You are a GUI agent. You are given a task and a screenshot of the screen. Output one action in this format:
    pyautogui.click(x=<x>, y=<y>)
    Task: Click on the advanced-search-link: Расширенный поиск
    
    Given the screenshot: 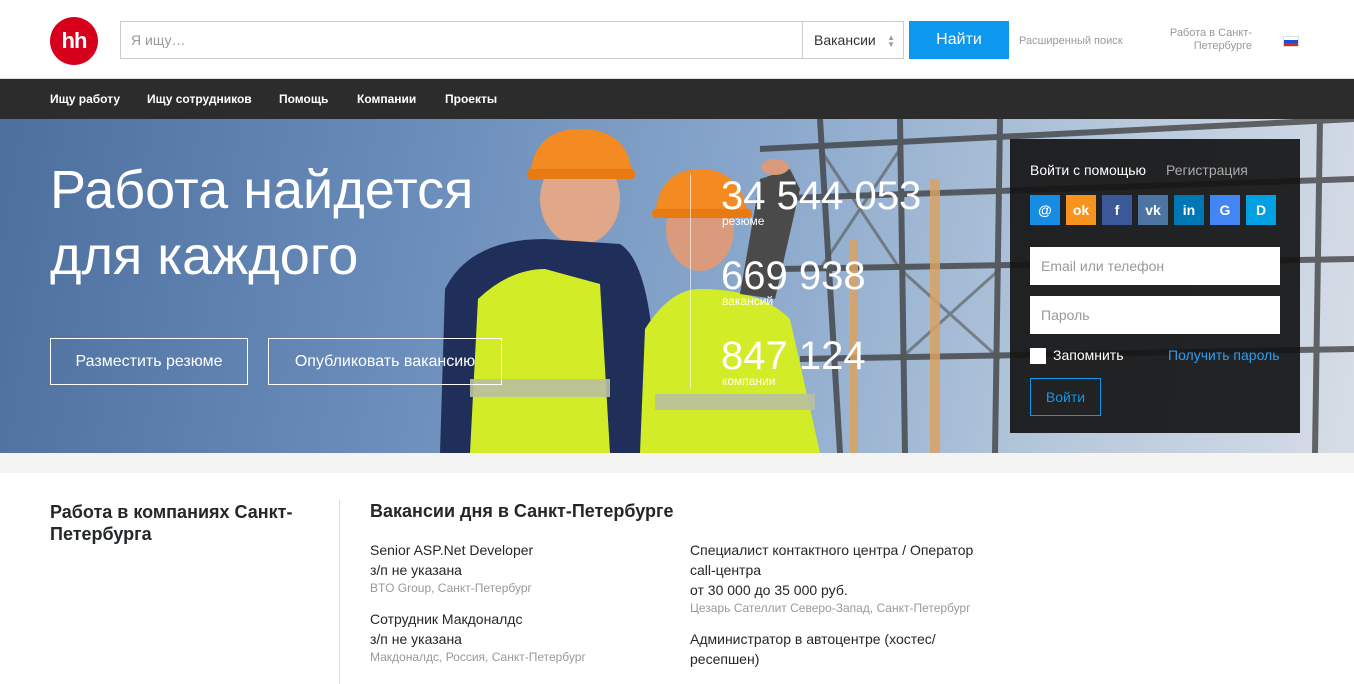 What is the action you would take?
    pyautogui.click(x=1071, y=41)
    